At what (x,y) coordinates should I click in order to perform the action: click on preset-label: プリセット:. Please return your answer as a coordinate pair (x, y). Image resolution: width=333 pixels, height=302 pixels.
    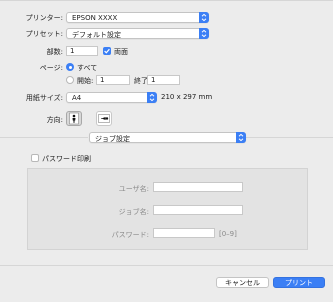
    Looking at the image, I should click on (44, 34).